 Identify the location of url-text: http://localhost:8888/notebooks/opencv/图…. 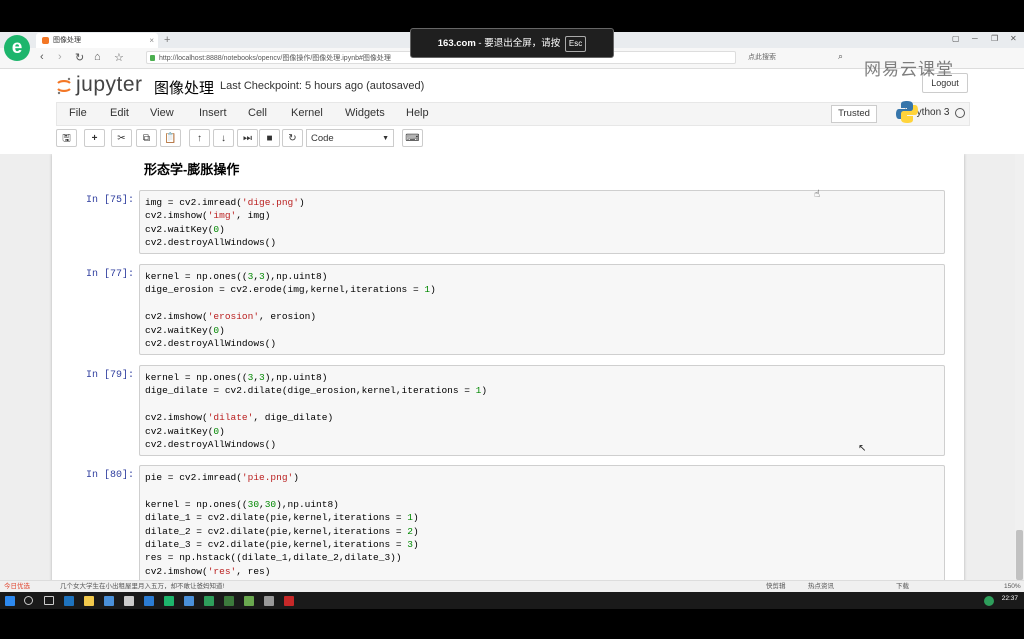
(275, 58).